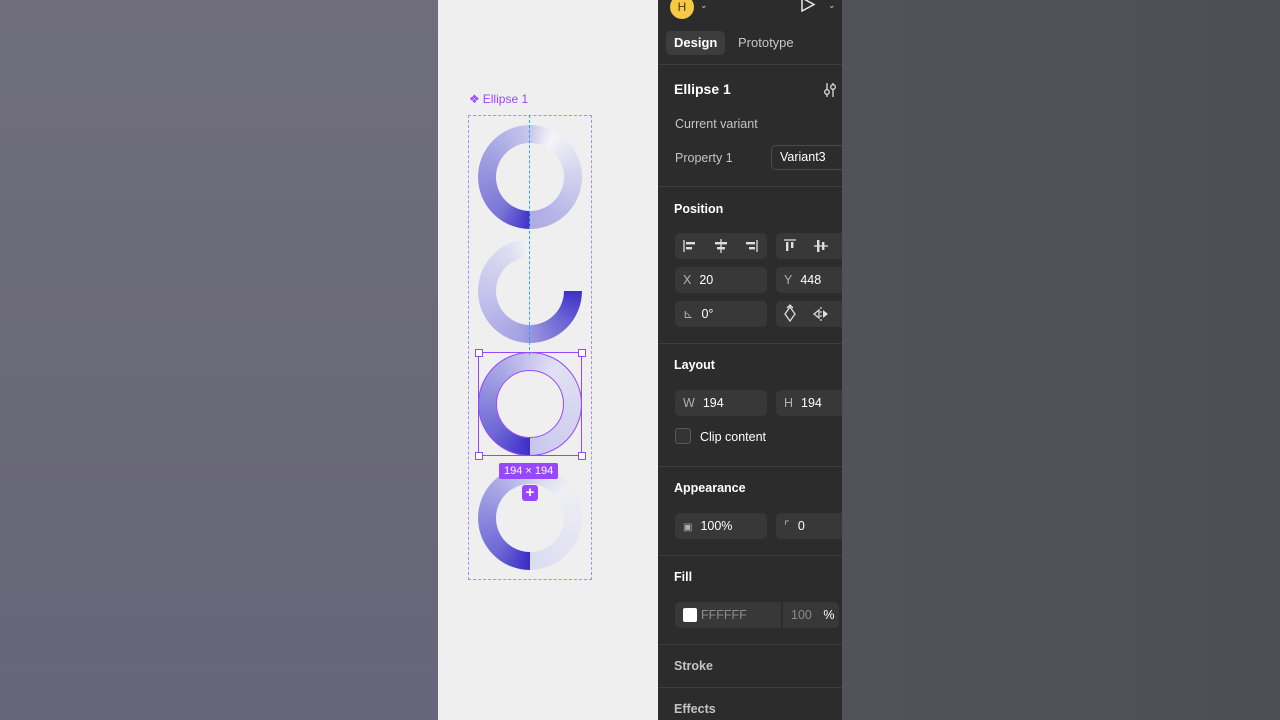 The image size is (1280, 720). I want to click on component-label: ❖ Ellipse 1, so click(498, 99).